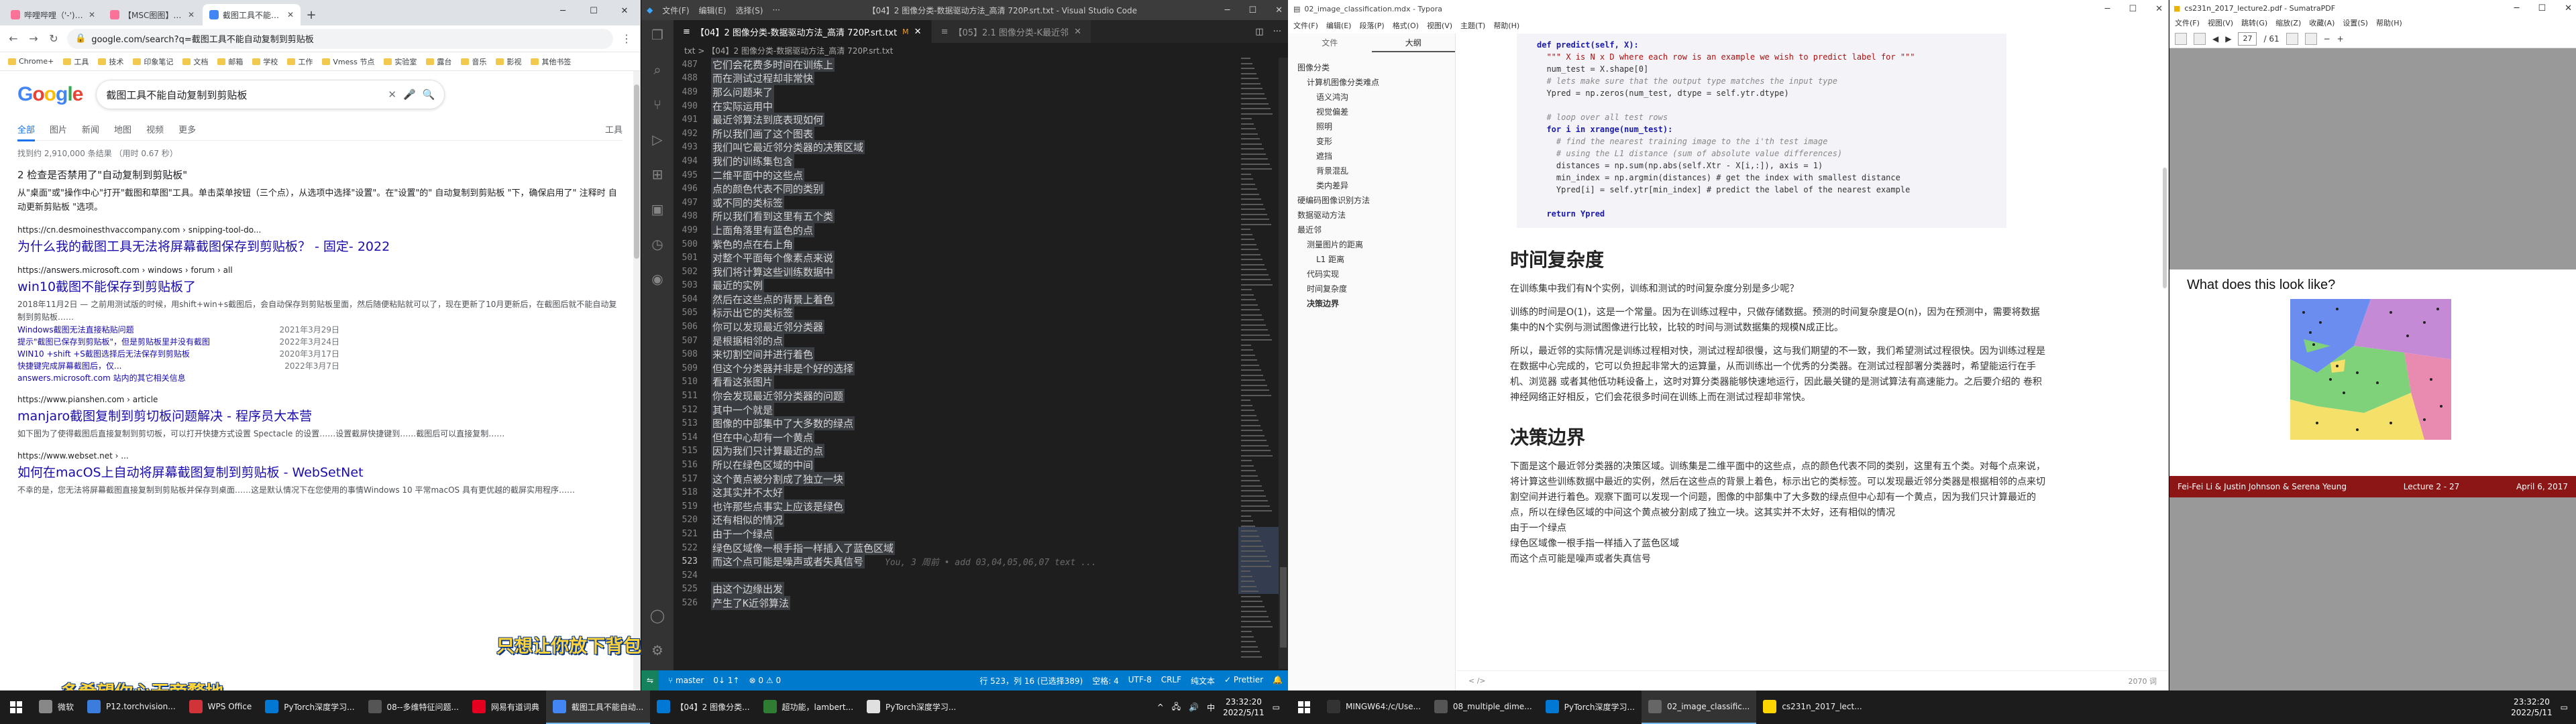 Image resolution: width=2576 pixels, height=724 pixels. What do you see at coordinates (1278, 680) in the screenshot?
I see `notifications-icon: 🔔` at bounding box center [1278, 680].